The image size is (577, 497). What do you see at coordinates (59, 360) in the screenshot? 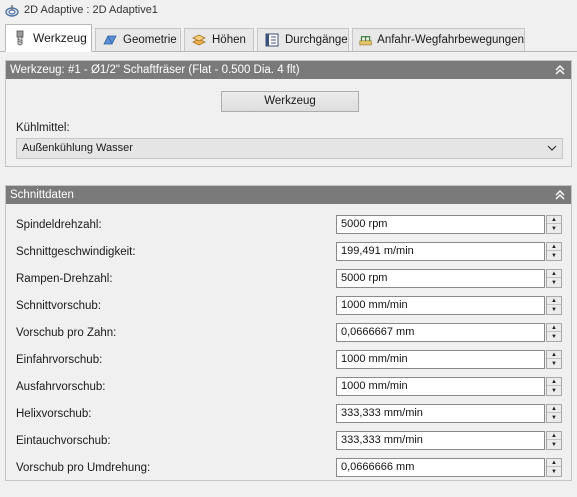
I see `lead-in-feedrate-label: Einfahrvorschub:` at bounding box center [59, 360].